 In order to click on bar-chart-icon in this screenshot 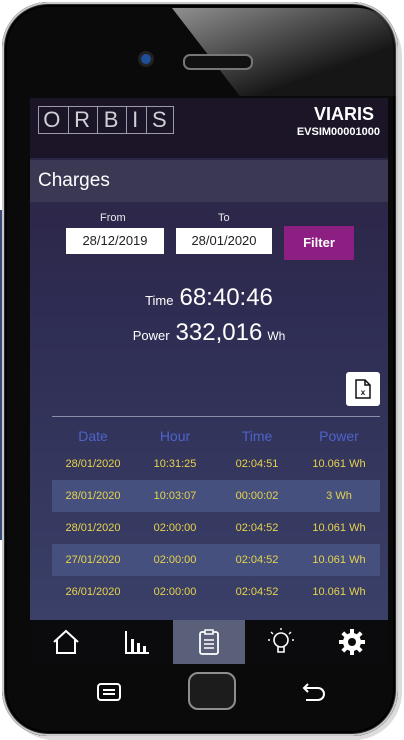, I will do `click(137, 642)`.